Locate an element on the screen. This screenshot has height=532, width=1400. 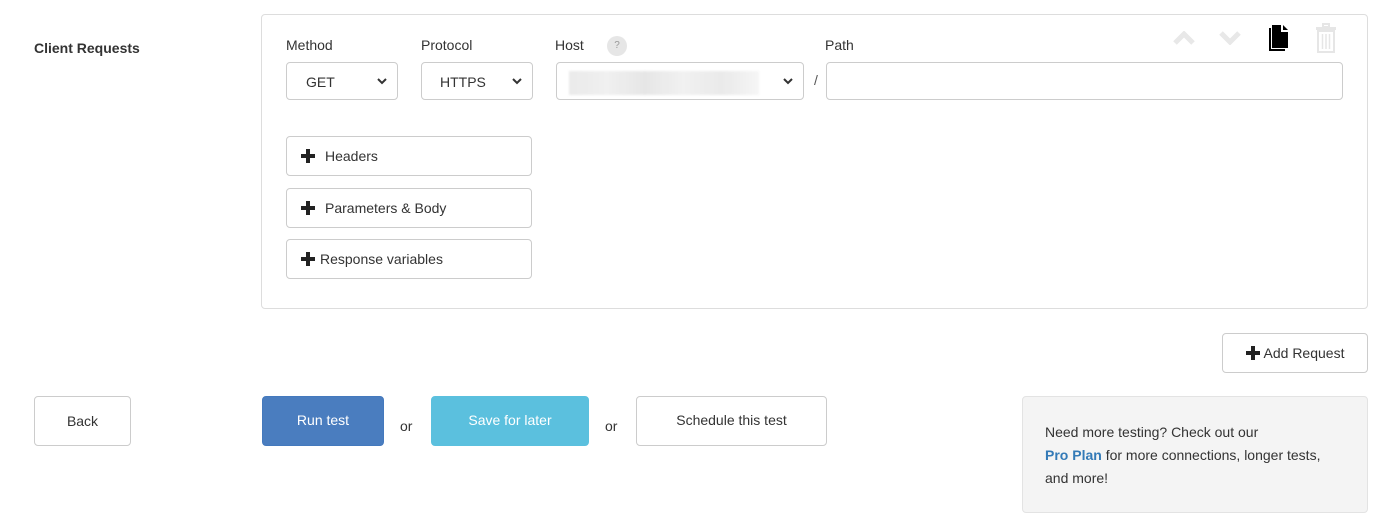
method-value: GET is located at coordinates (320, 82).